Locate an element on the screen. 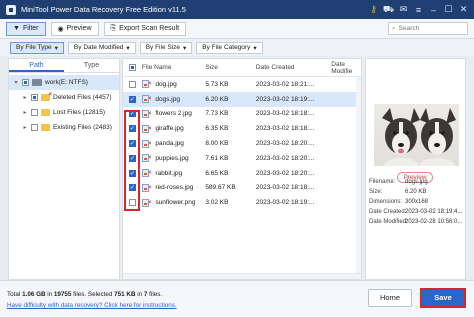 The image size is (474, 317). tree-item-existing-files: ▸ Existing Files (2483) is located at coordinates (64, 127).